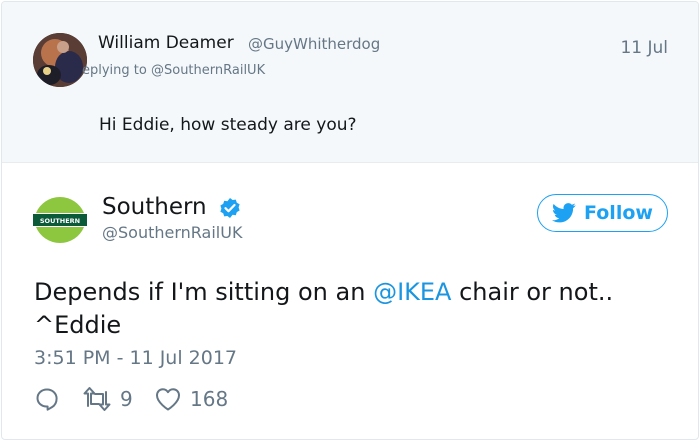 The height and width of the screenshot is (441, 700). What do you see at coordinates (126, 399) in the screenshot?
I see `retweet-count: 9` at bounding box center [126, 399].